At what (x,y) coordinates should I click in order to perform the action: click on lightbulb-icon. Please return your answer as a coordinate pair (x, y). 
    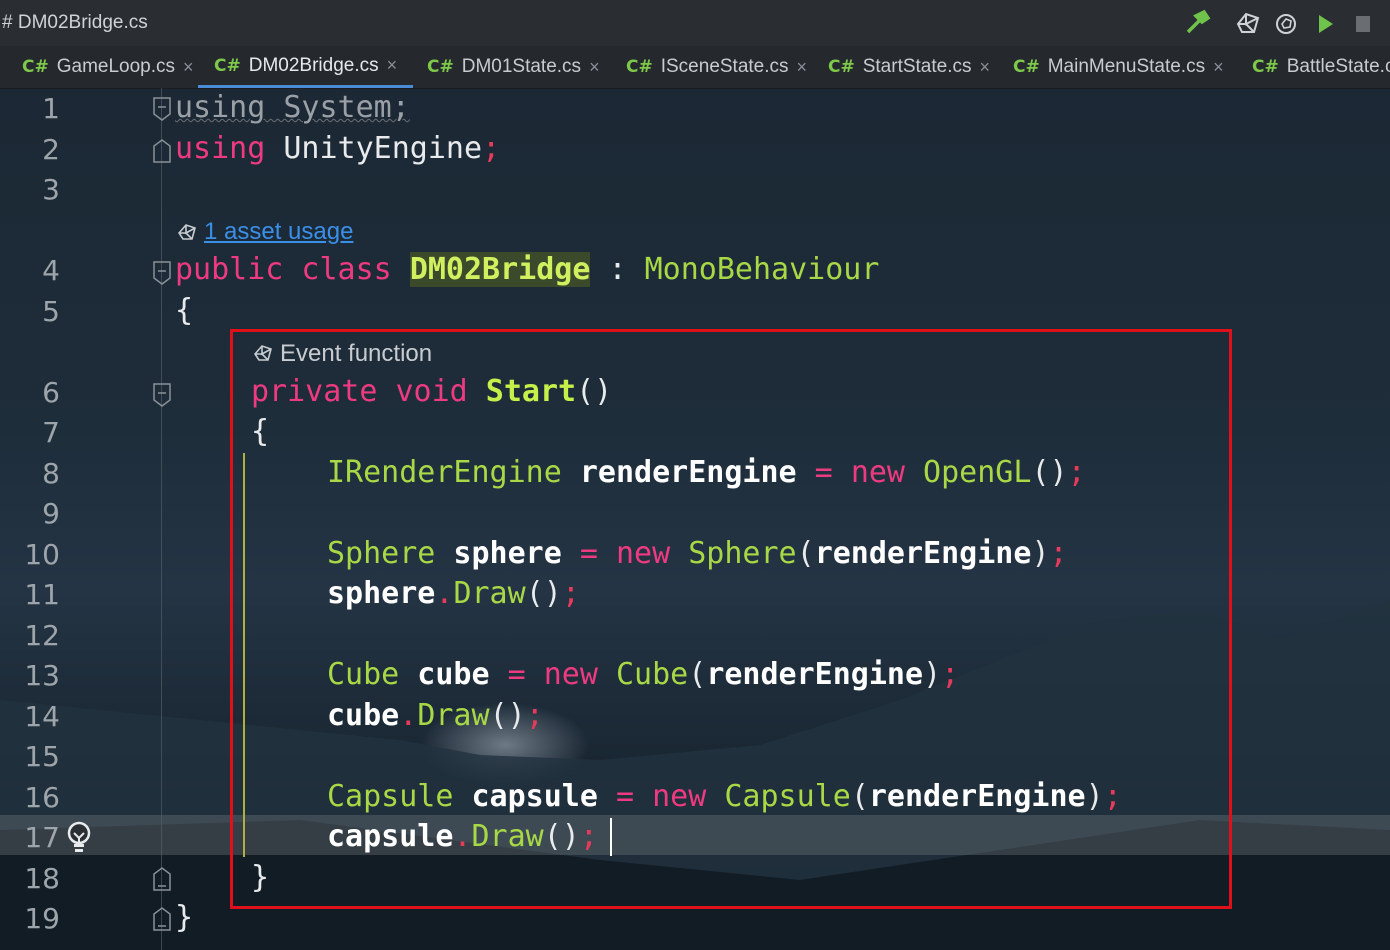
    Looking at the image, I should click on (79, 837).